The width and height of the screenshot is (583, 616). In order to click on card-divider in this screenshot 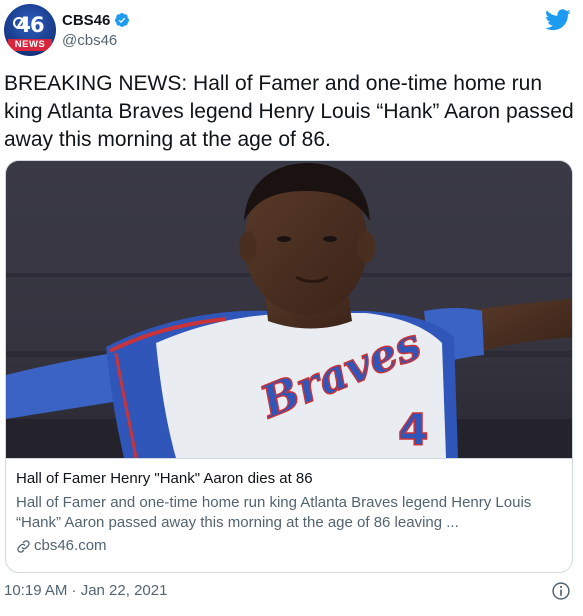, I will do `click(289, 458)`.